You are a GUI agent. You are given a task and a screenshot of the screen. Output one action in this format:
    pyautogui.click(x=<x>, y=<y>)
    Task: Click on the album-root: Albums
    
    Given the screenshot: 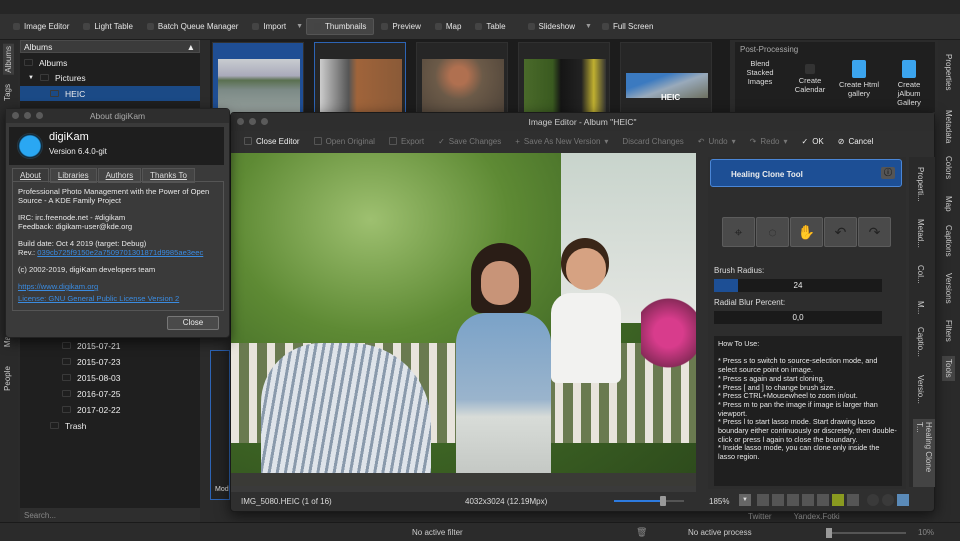 What is the action you would take?
    pyautogui.click(x=45, y=62)
    